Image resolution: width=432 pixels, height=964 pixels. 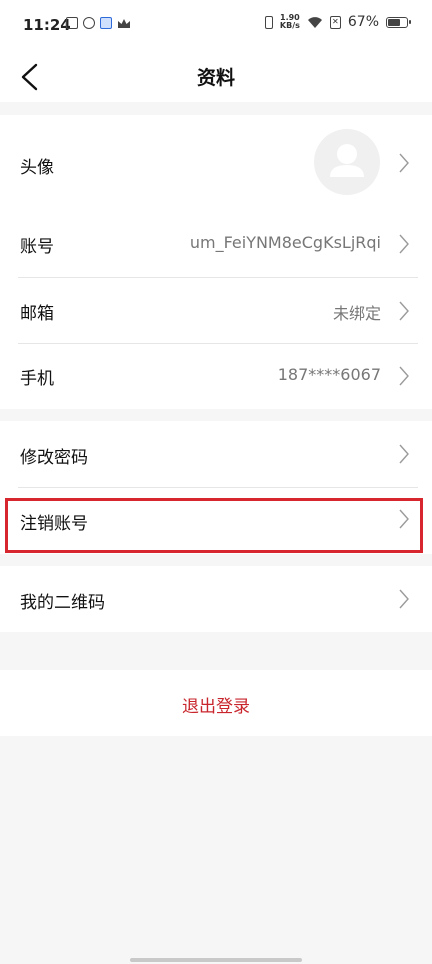 What do you see at coordinates (37, 379) in the screenshot?
I see `row-label: 手机` at bounding box center [37, 379].